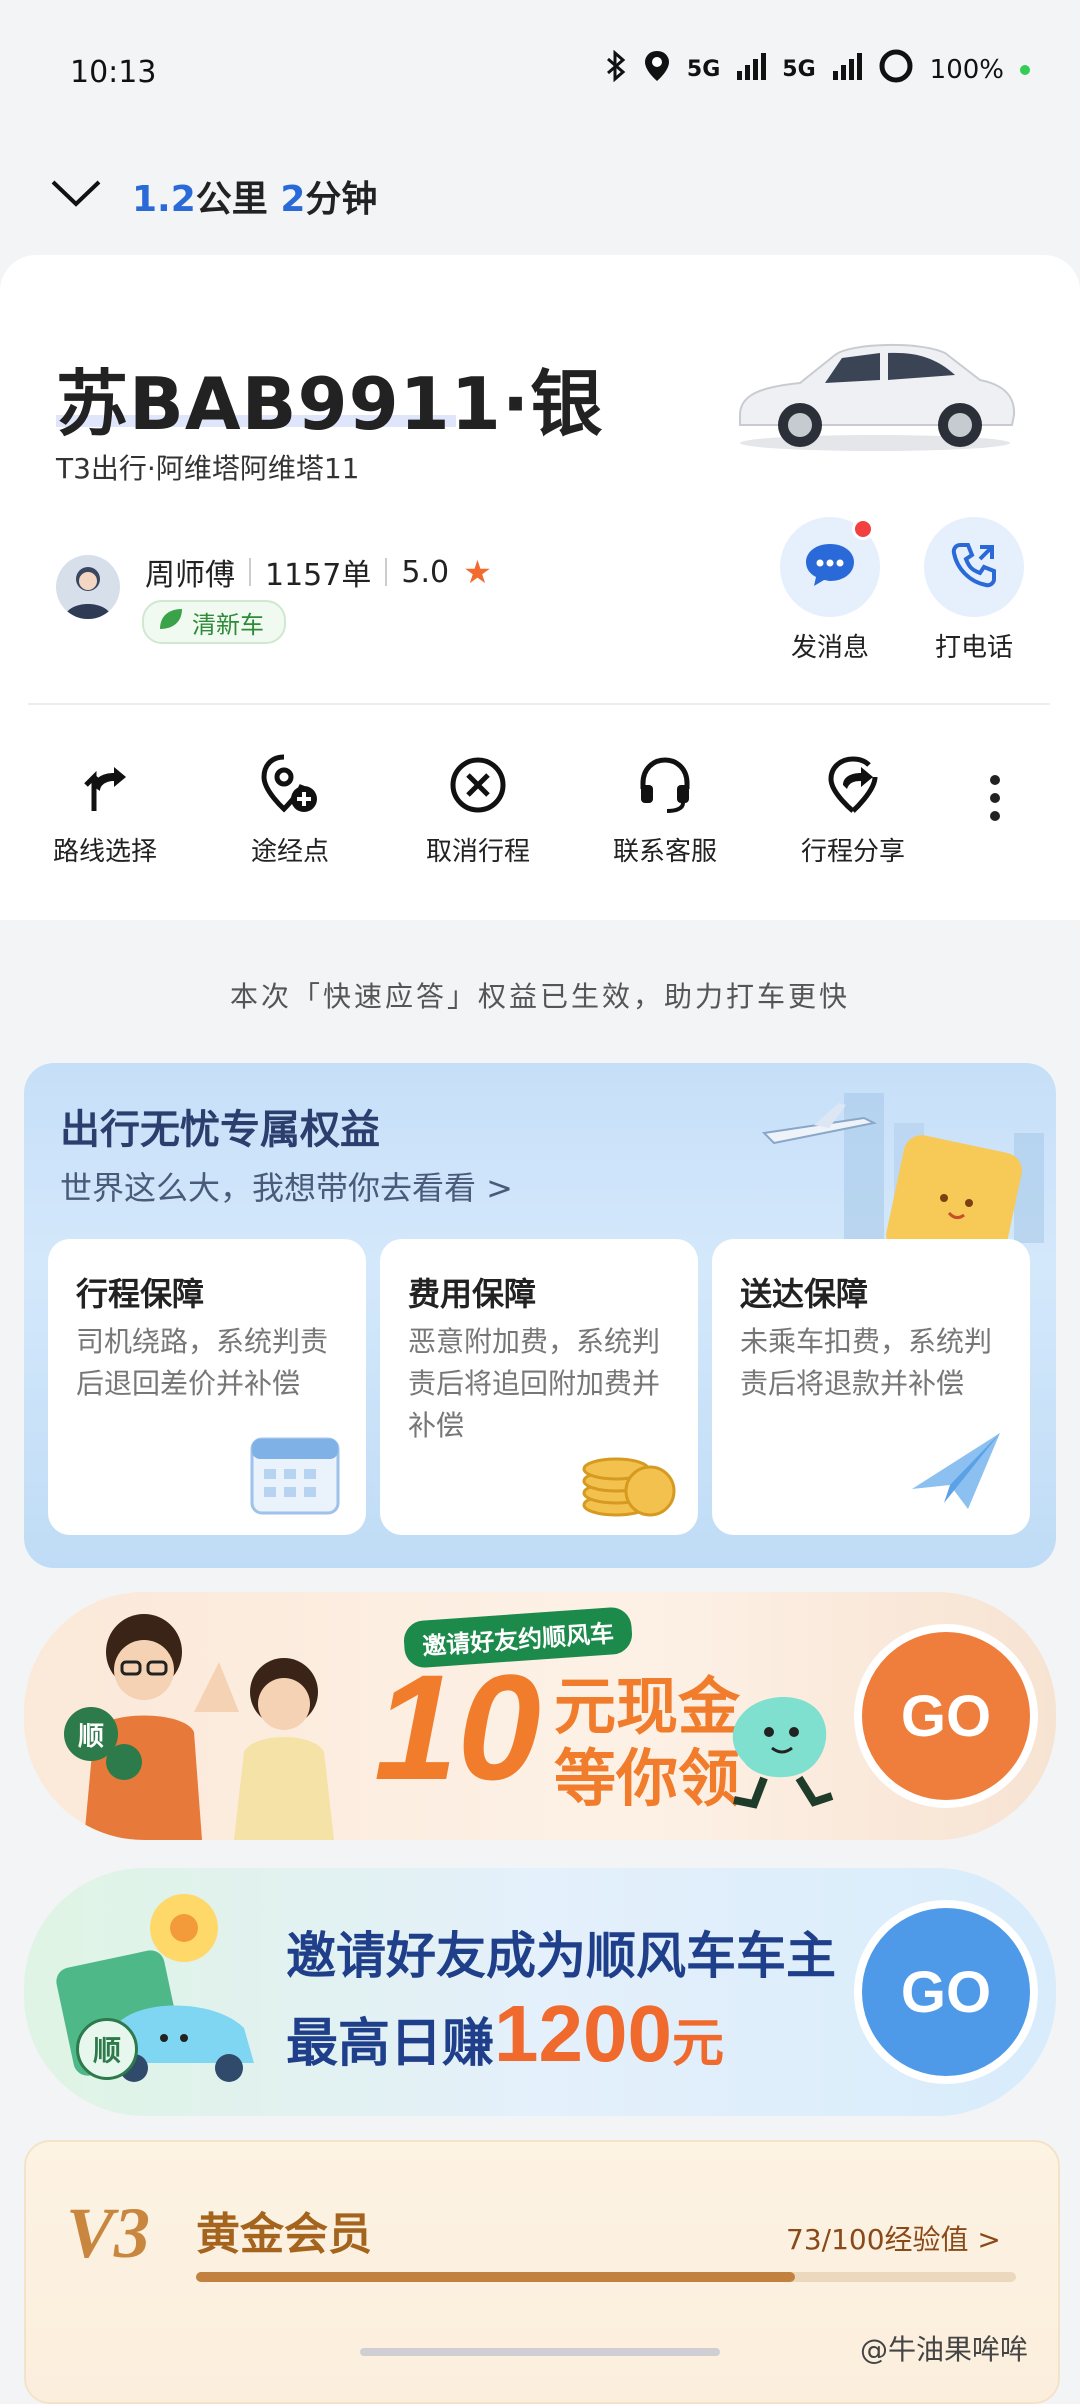  Describe the element at coordinates (425, 572) in the screenshot. I see `driver-rating: 5.0` at that location.